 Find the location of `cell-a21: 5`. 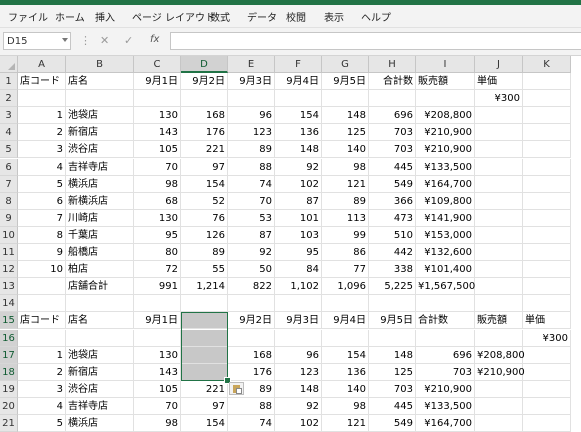

cell-a21: 5 is located at coordinates (42, 423).